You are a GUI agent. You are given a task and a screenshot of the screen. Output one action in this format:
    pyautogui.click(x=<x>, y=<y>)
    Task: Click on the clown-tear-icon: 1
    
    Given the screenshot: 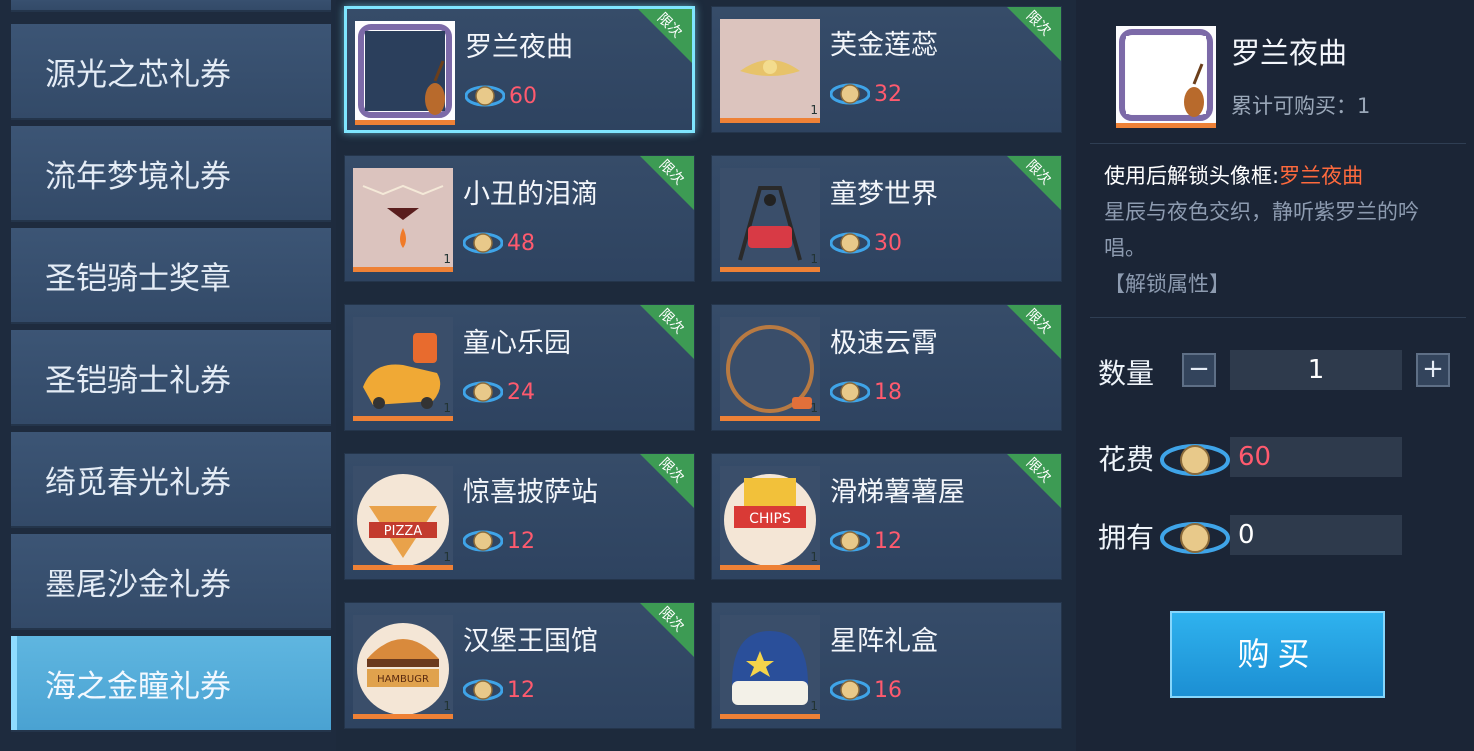 What is the action you would take?
    pyautogui.click(x=403, y=220)
    